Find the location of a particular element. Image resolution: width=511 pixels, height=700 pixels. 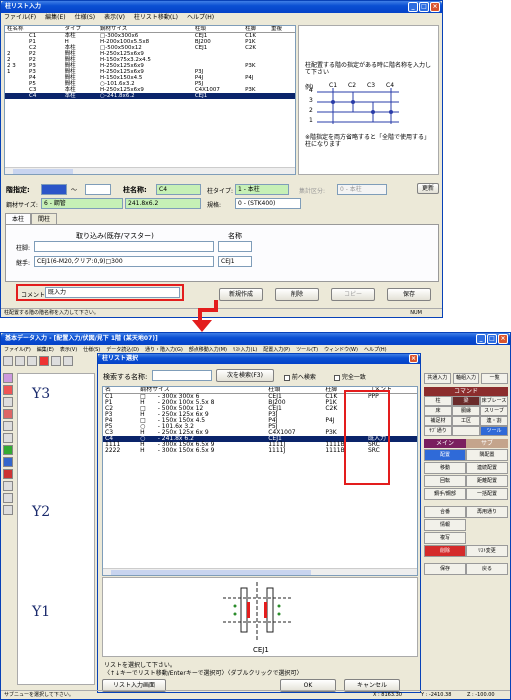

tab: 間柱 is located at coordinates (44, 218).